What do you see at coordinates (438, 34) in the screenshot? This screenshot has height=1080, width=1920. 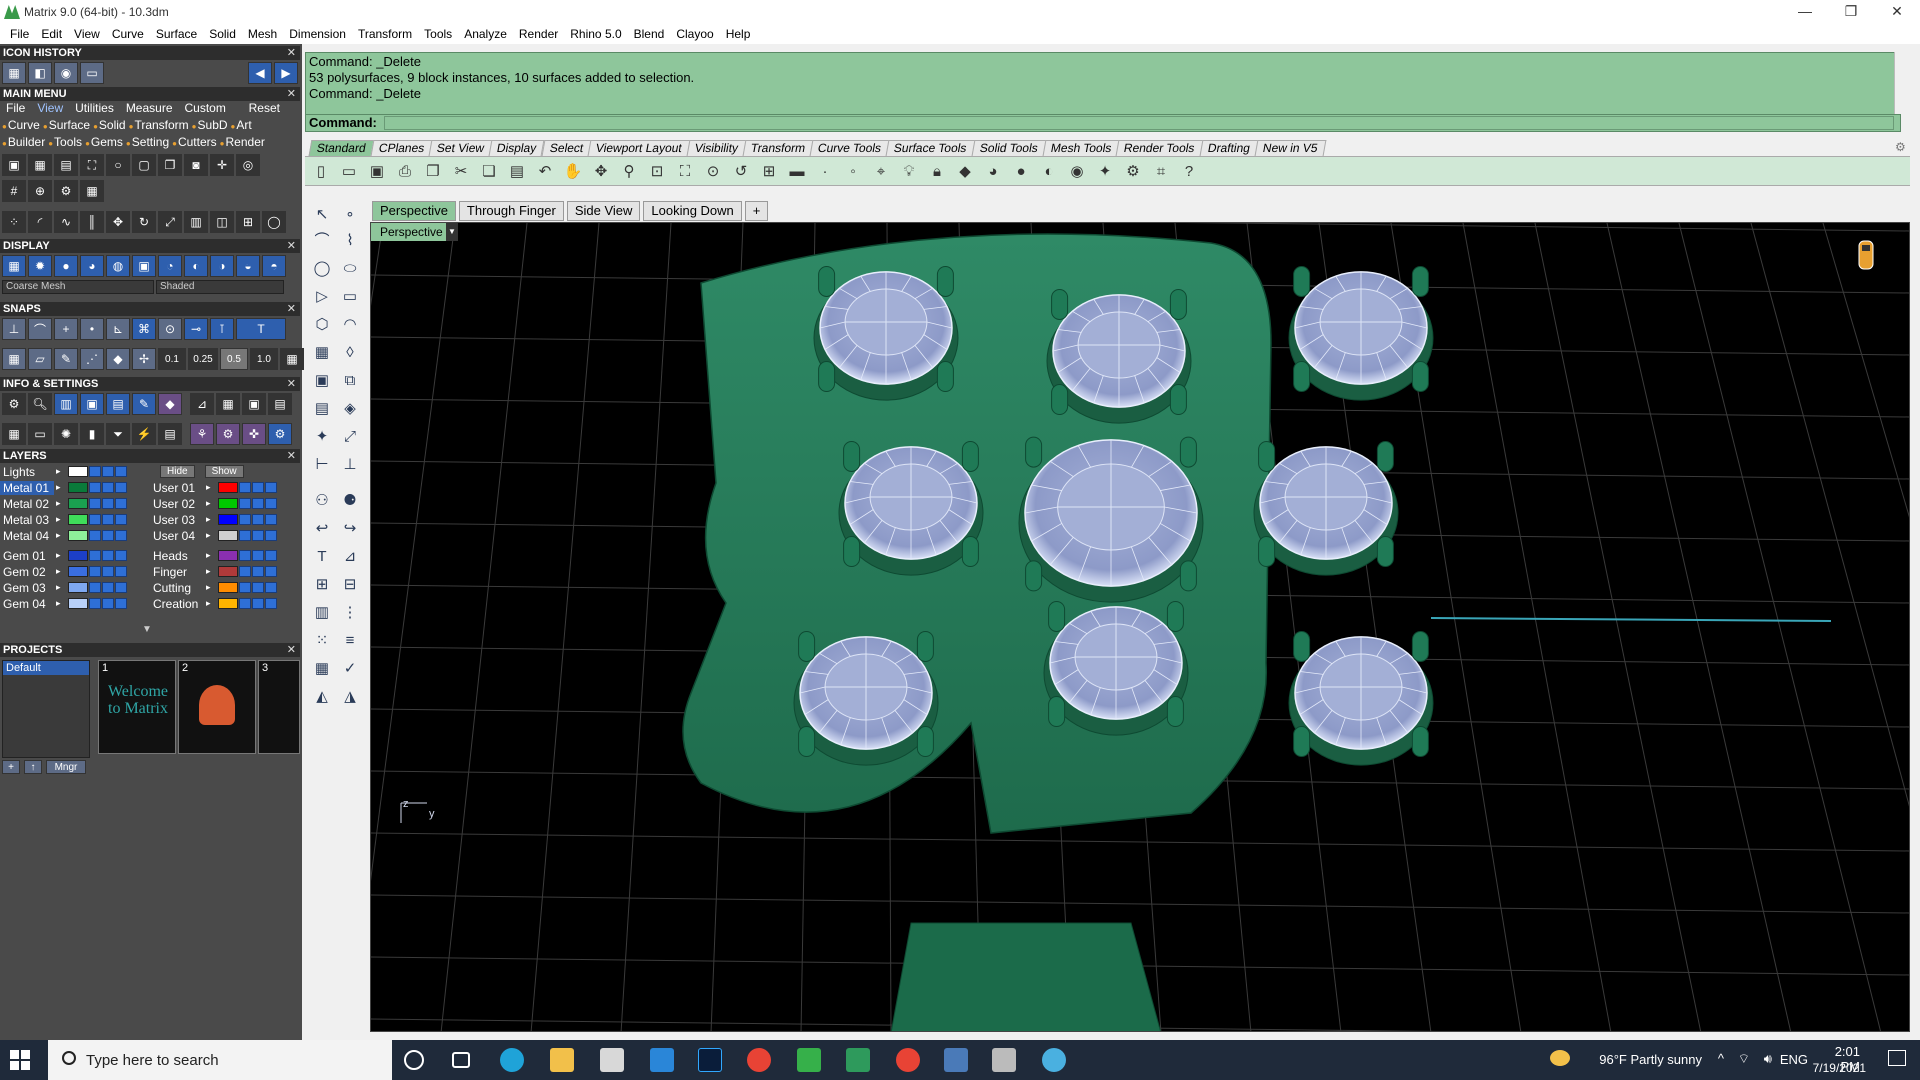 I see `menu-tools: Tools` at bounding box center [438, 34].